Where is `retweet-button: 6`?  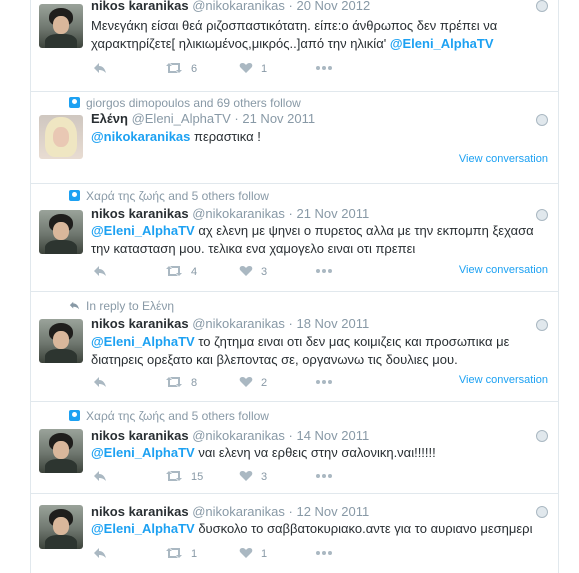 retweet-button: 6 is located at coordinates (181, 68).